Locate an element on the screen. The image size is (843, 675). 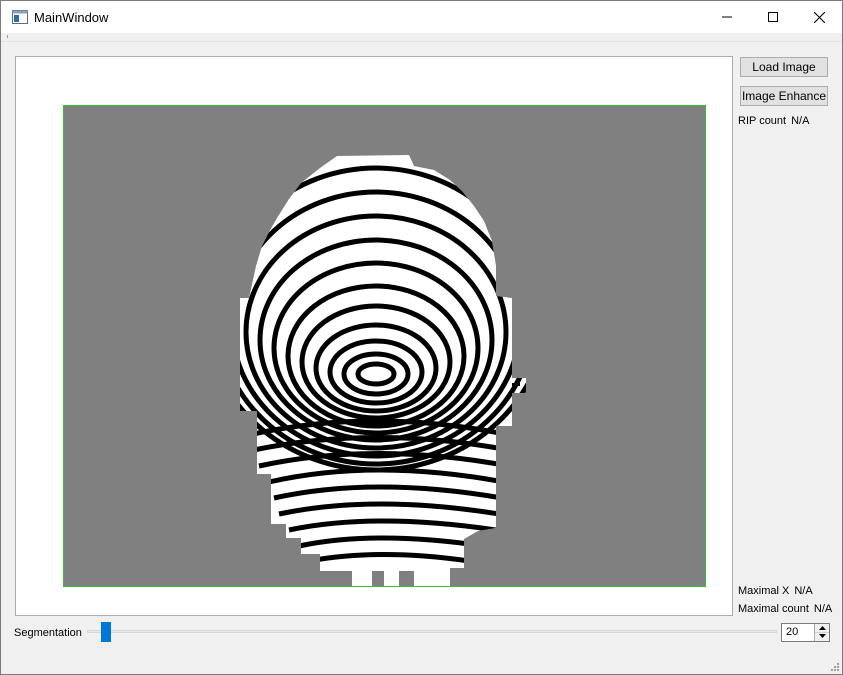
rip-count-value: N/A is located at coordinates (800, 121).